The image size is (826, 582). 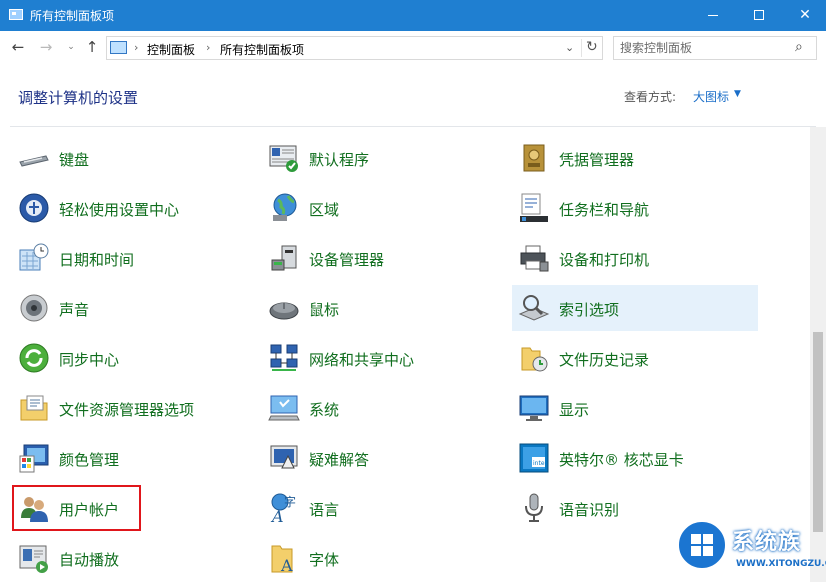 What do you see at coordinates (34, 408) in the screenshot?
I see `folder-options-icon` at bounding box center [34, 408].